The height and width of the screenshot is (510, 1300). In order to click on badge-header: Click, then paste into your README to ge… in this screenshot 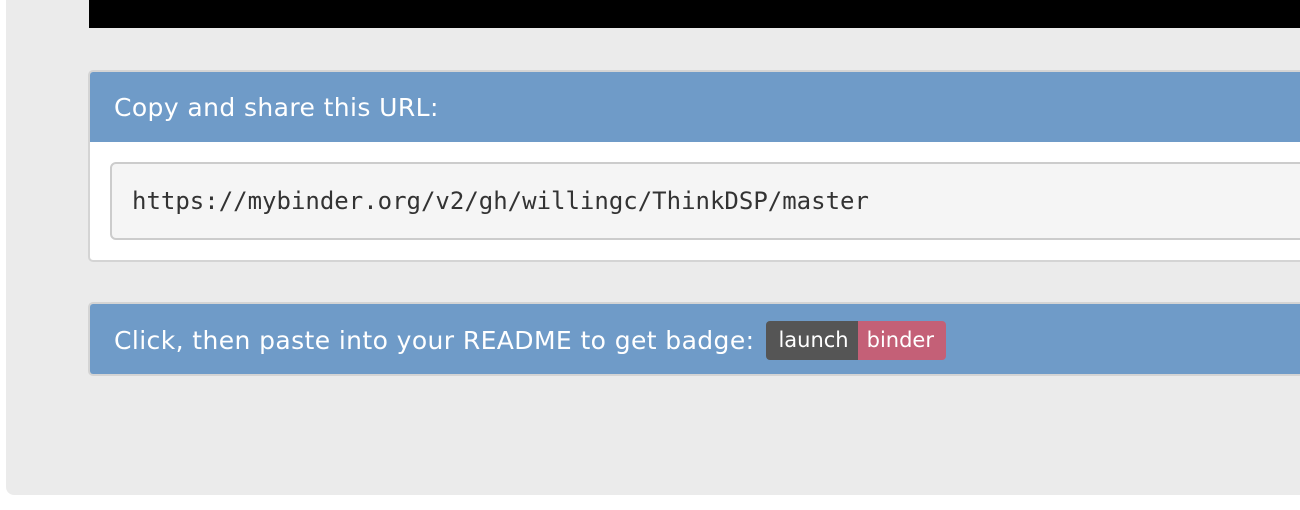, I will do `click(695, 339)`.